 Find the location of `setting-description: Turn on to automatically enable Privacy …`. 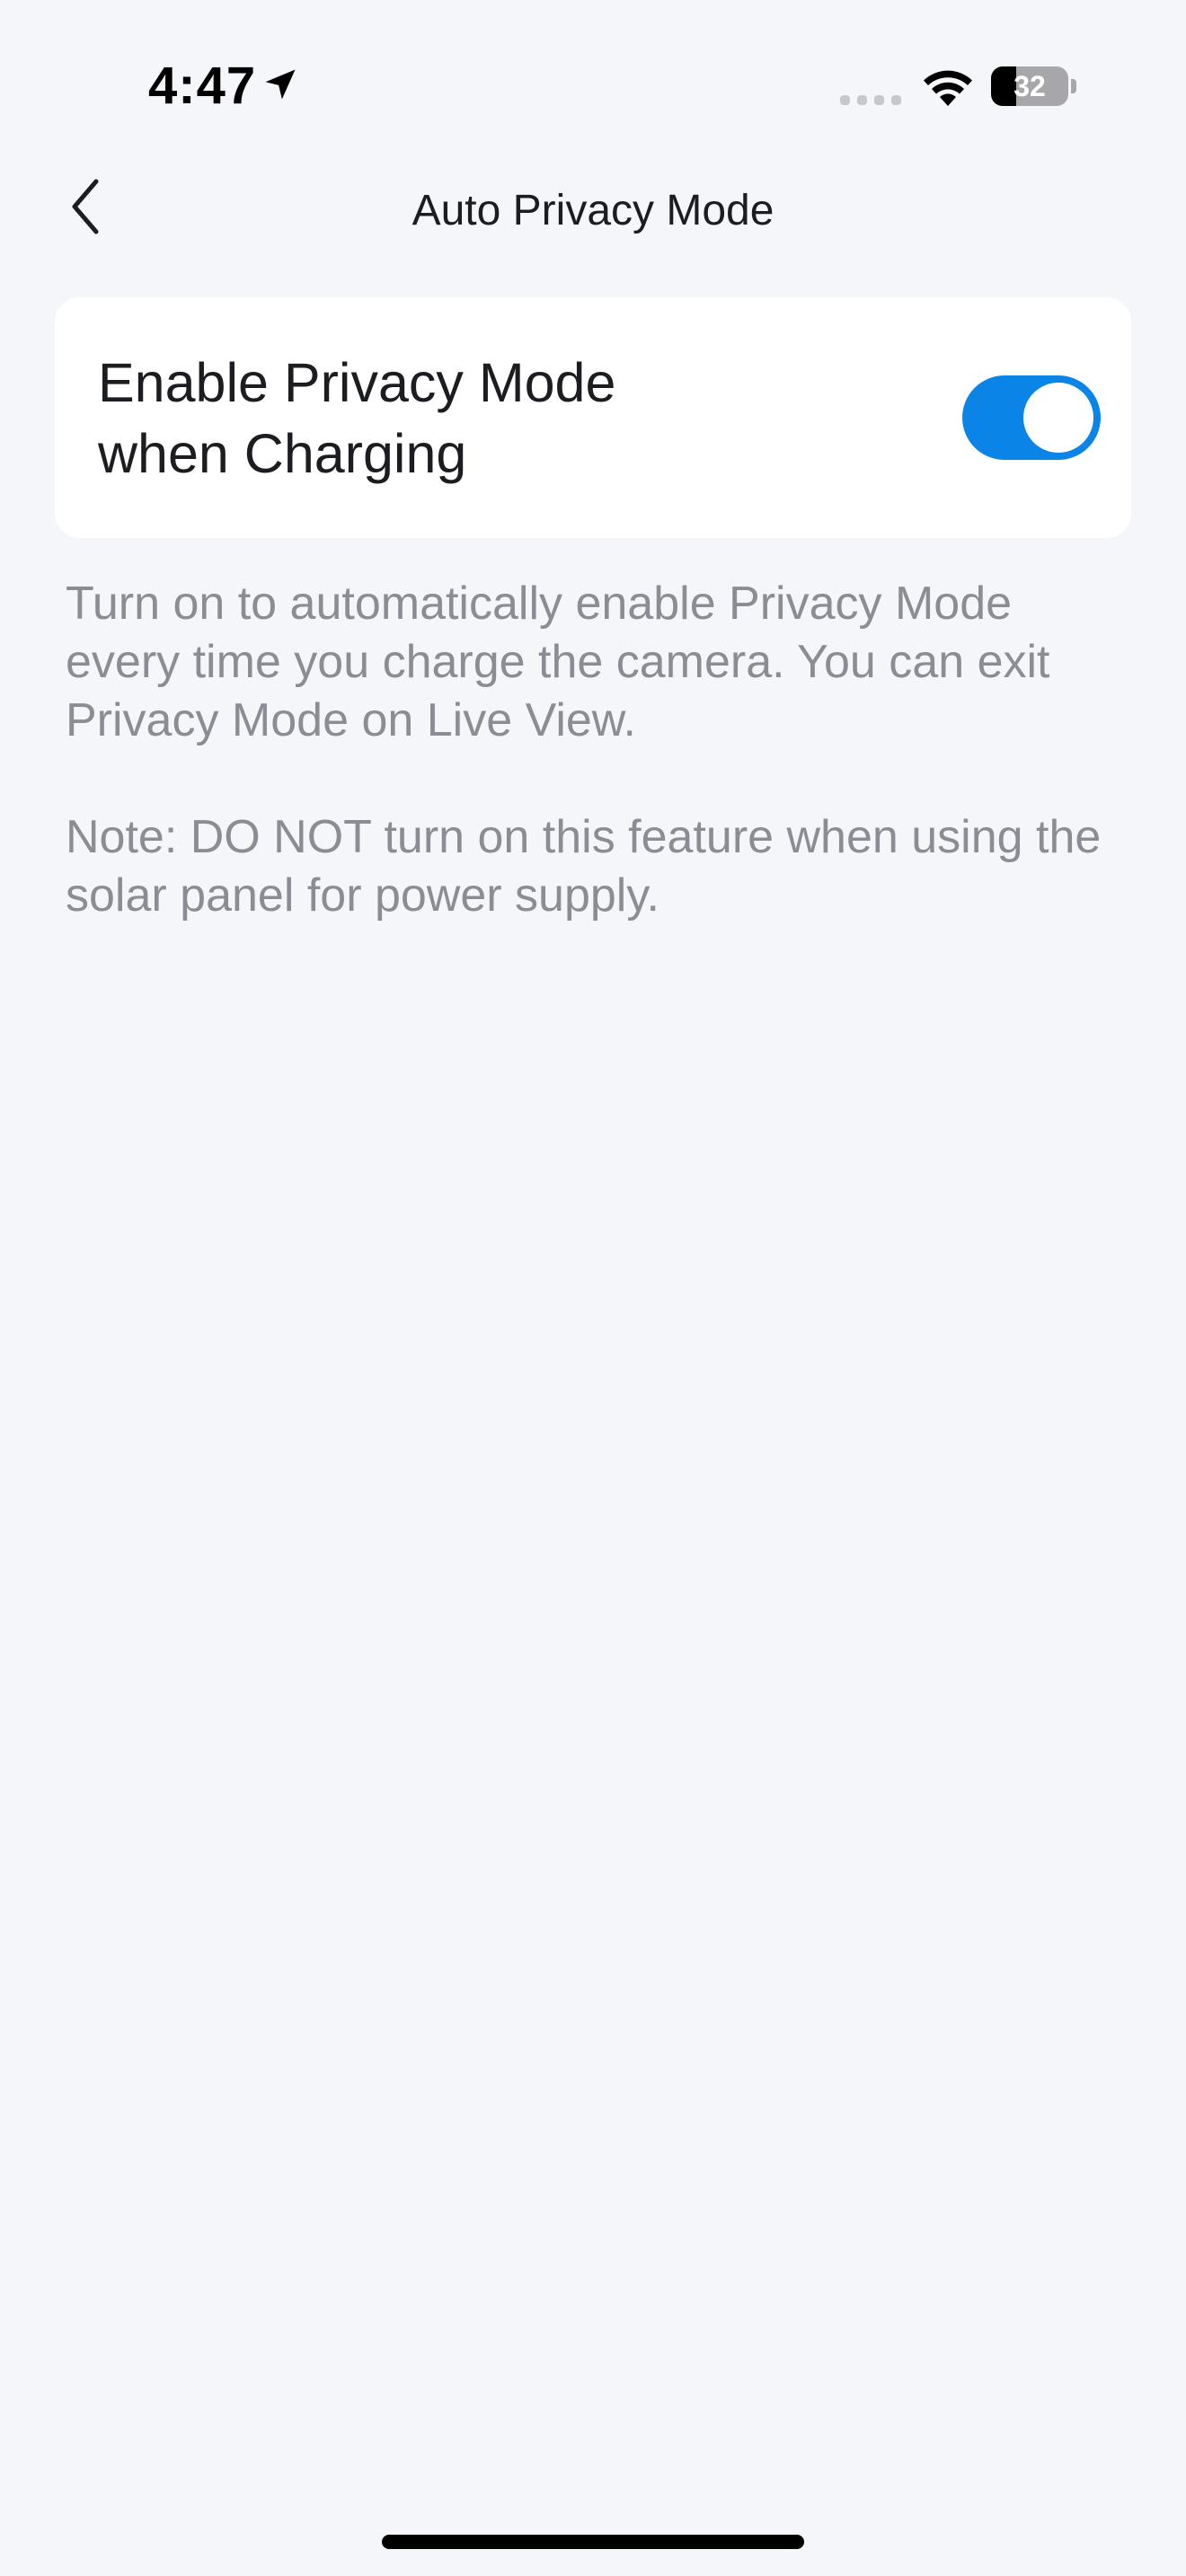

setting-description: Turn on to automatically enable Privacy … is located at coordinates (558, 662).